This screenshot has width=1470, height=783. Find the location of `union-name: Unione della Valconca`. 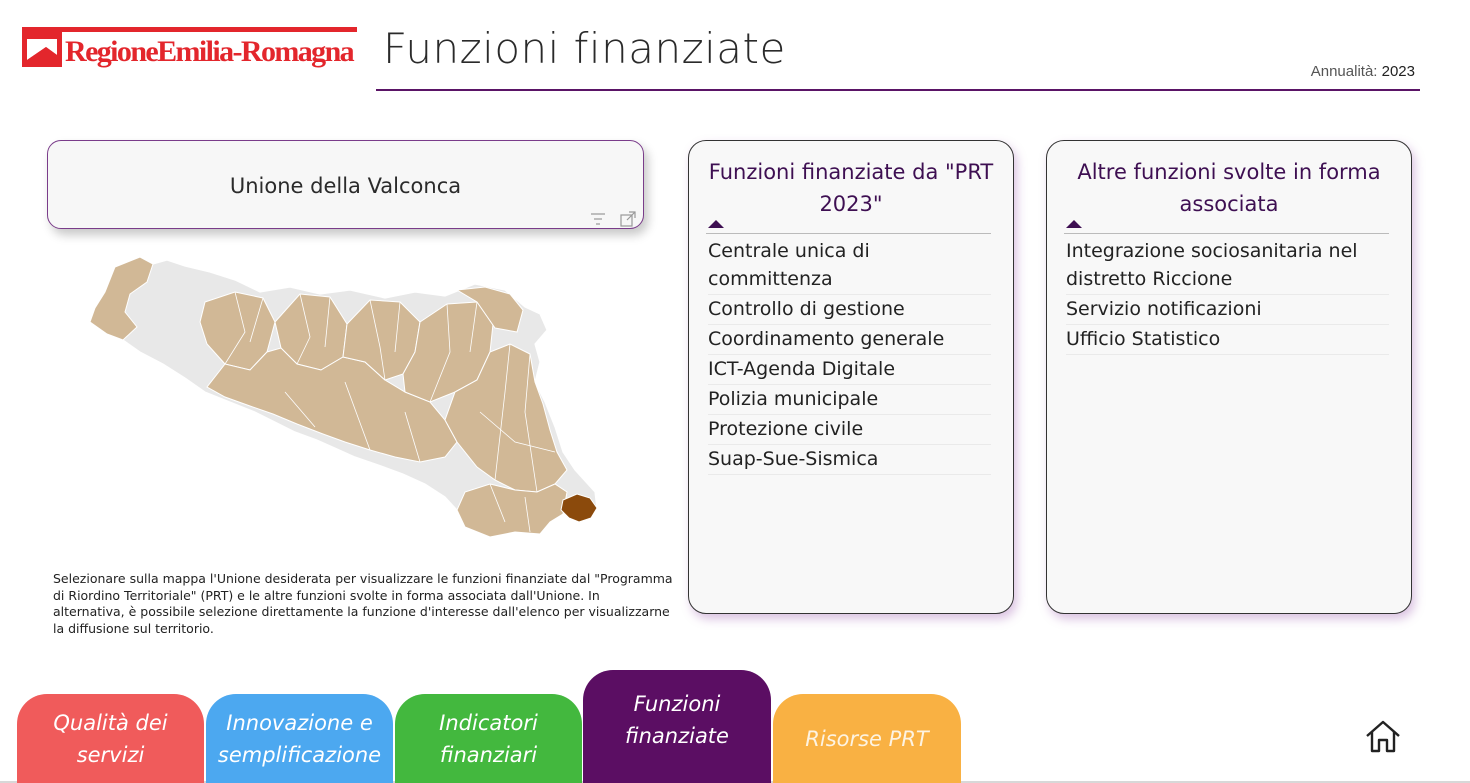

union-name: Unione della Valconca is located at coordinates (345, 186).